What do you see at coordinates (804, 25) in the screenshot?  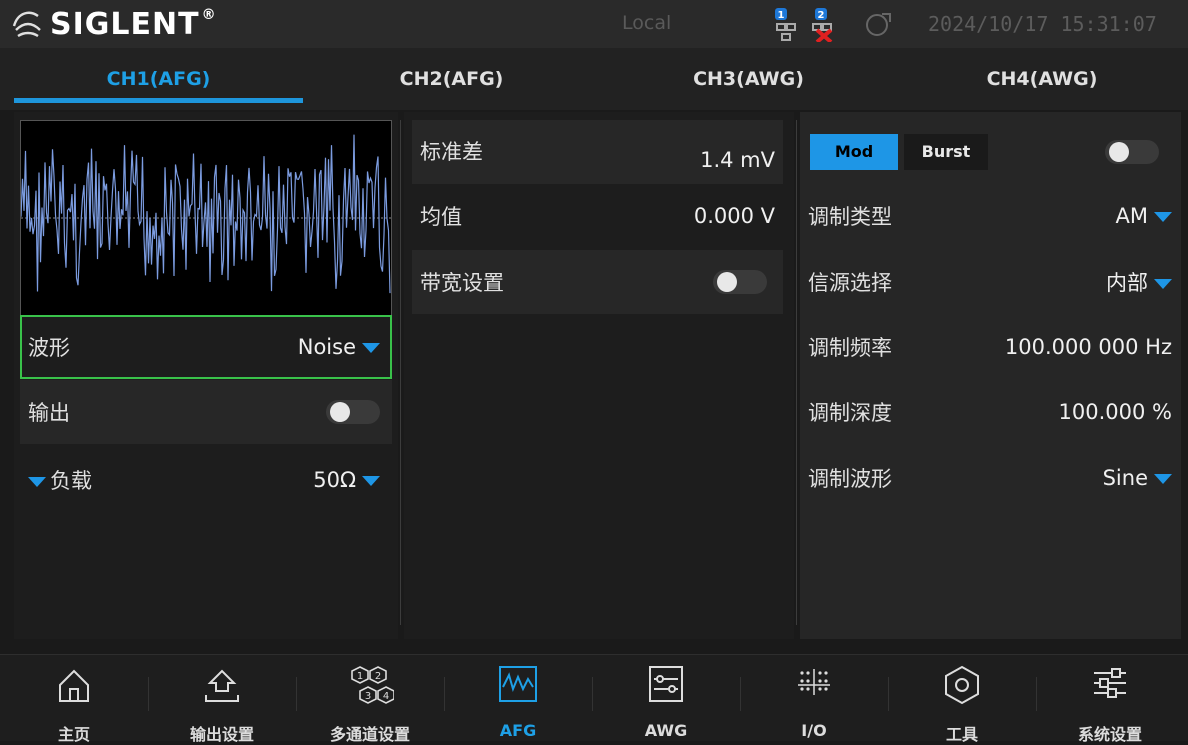 I see `network-status-icon: 1 2` at bounding box center [804, 25].